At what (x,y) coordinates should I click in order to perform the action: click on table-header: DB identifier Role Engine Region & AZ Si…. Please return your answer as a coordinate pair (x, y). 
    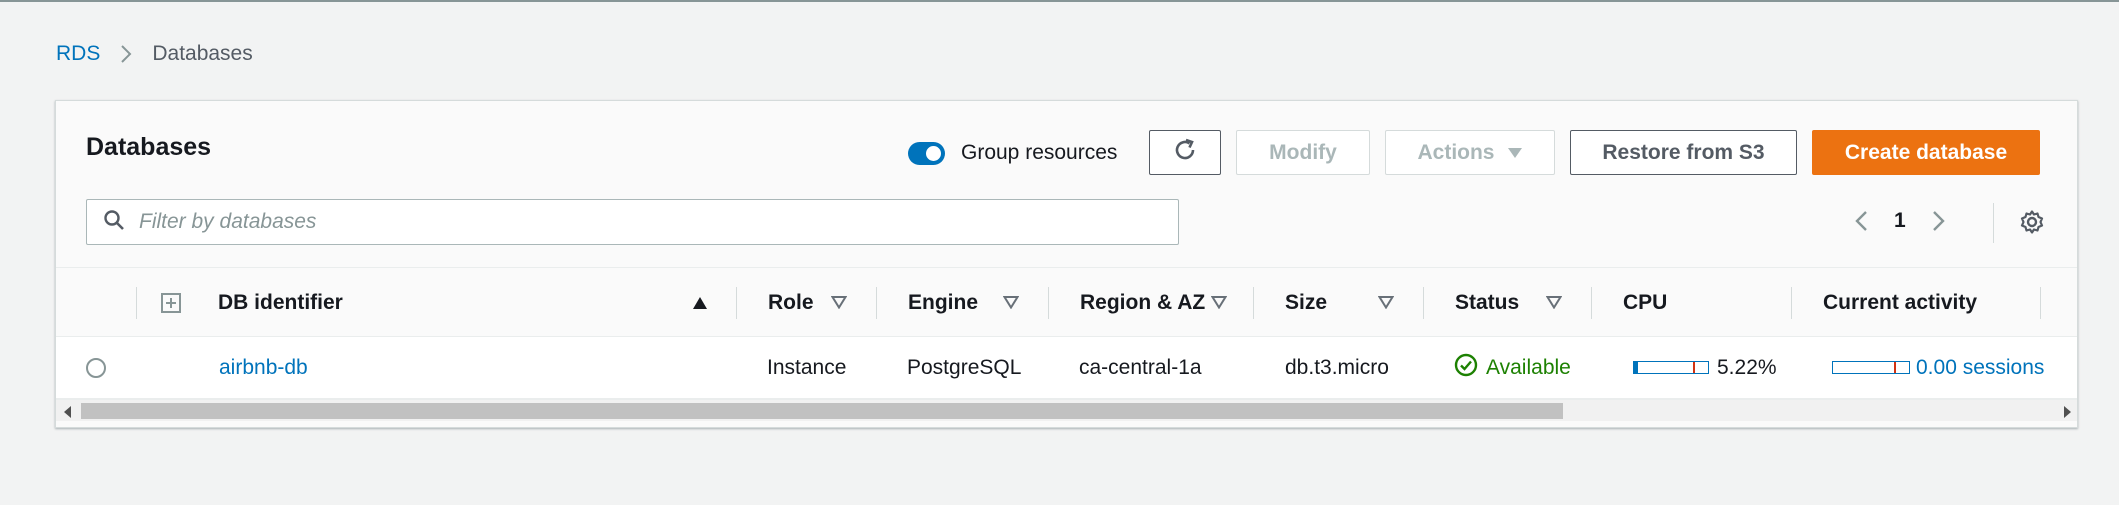
    Looking at the image, I should click on (1066, 302).